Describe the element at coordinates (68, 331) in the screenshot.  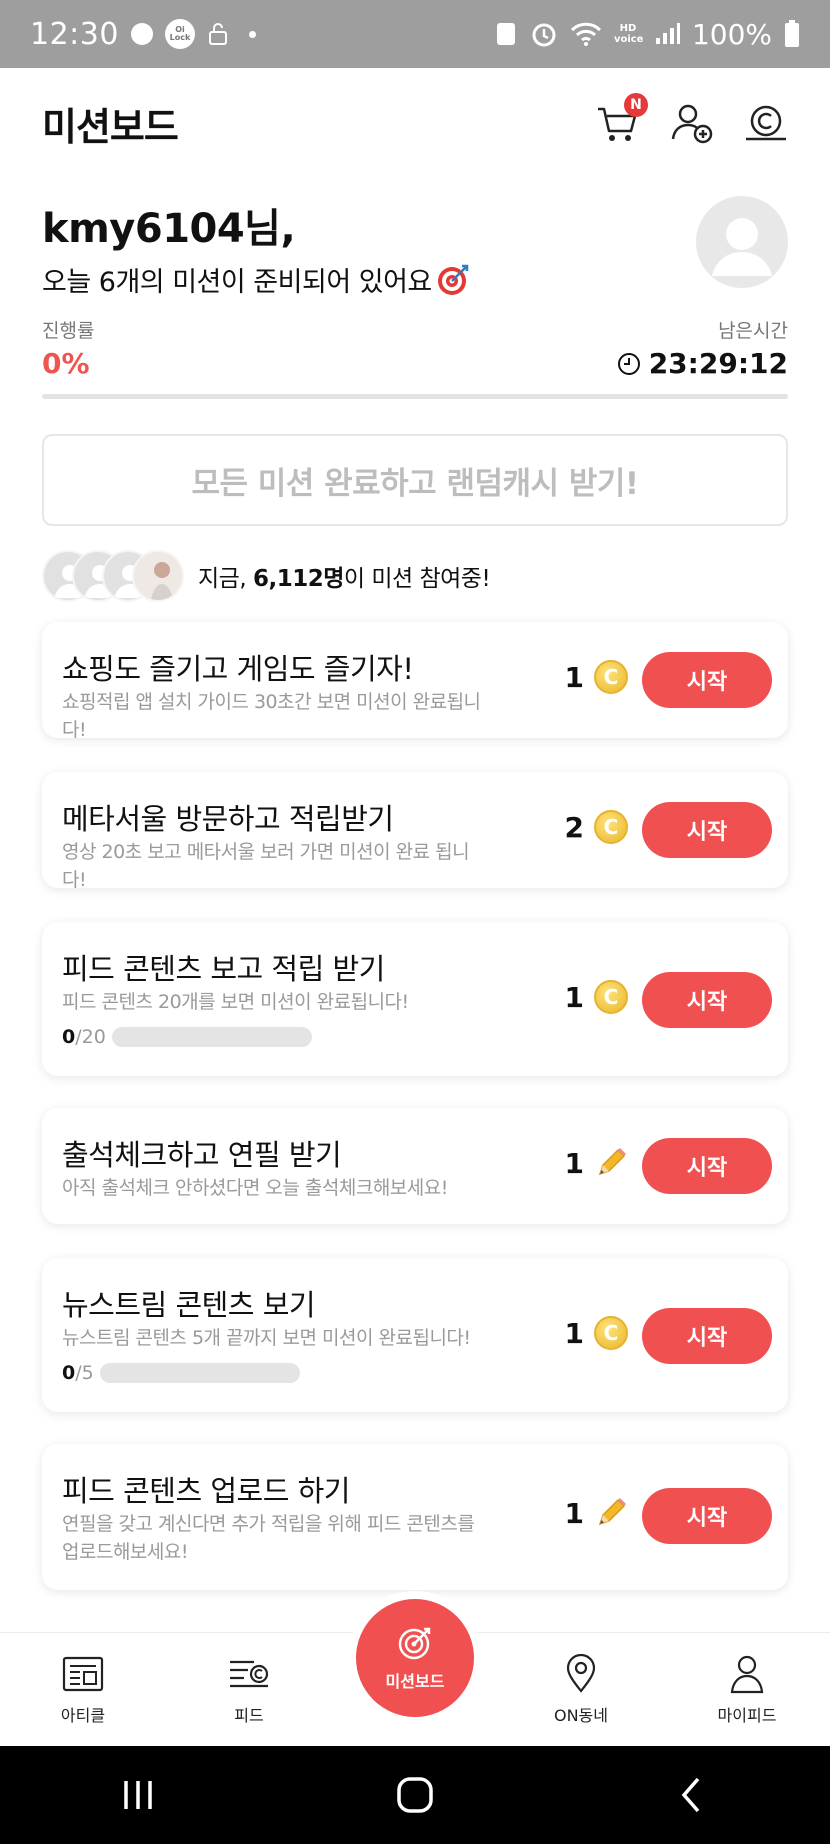
I see `progress-label: 진행률` at that location.